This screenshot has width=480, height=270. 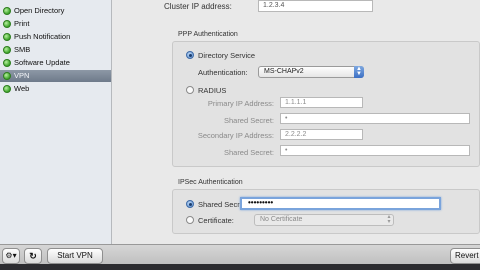 What do you see at coordinates (281, 219) in the screenshot?
I see `certificate-value: No Certificate` at bounding box center [281, 219].